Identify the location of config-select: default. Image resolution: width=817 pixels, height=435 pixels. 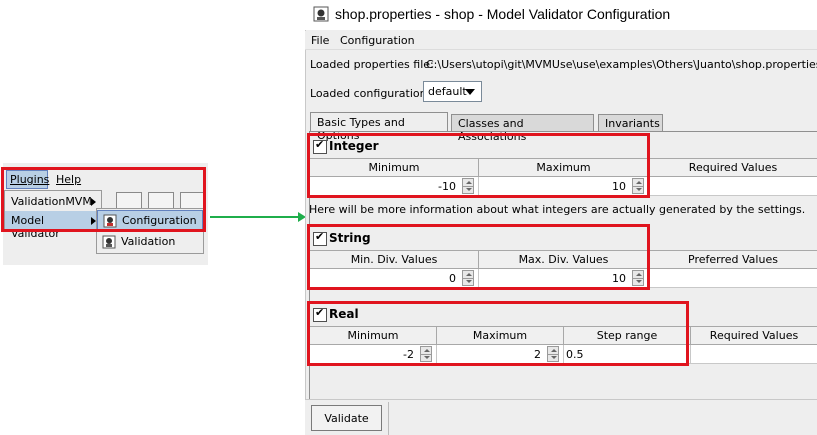
(452, 91).